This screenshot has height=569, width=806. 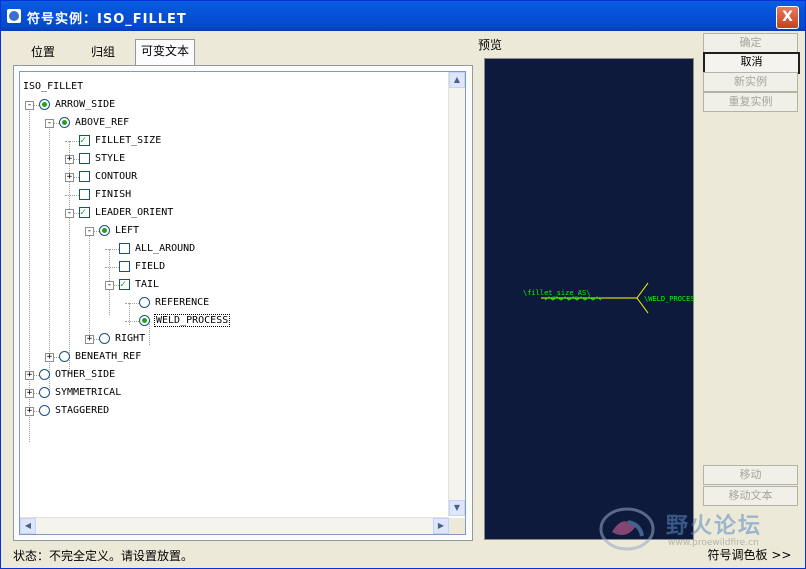 What do you see at coordinates (750, 43) in the screenshot?
I see `ok-button: 确定` at bounding box center [750, 43].